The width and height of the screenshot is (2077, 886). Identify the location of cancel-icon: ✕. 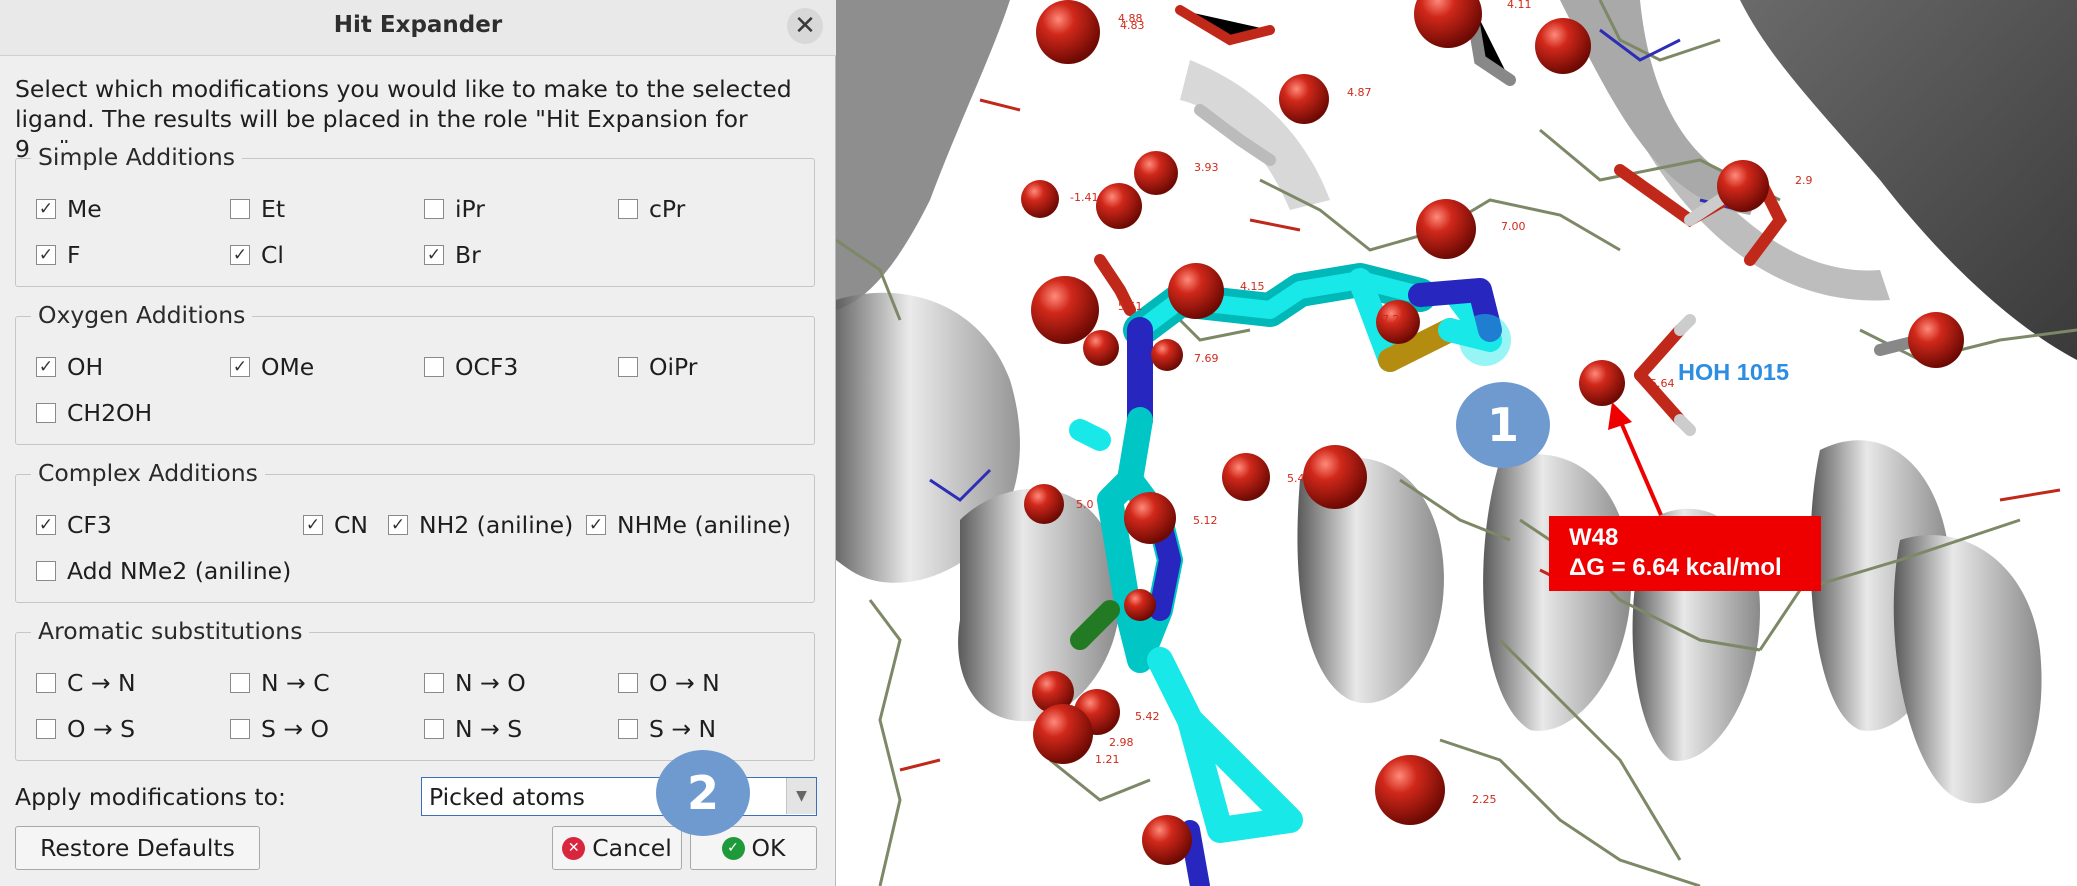
(574, 848).